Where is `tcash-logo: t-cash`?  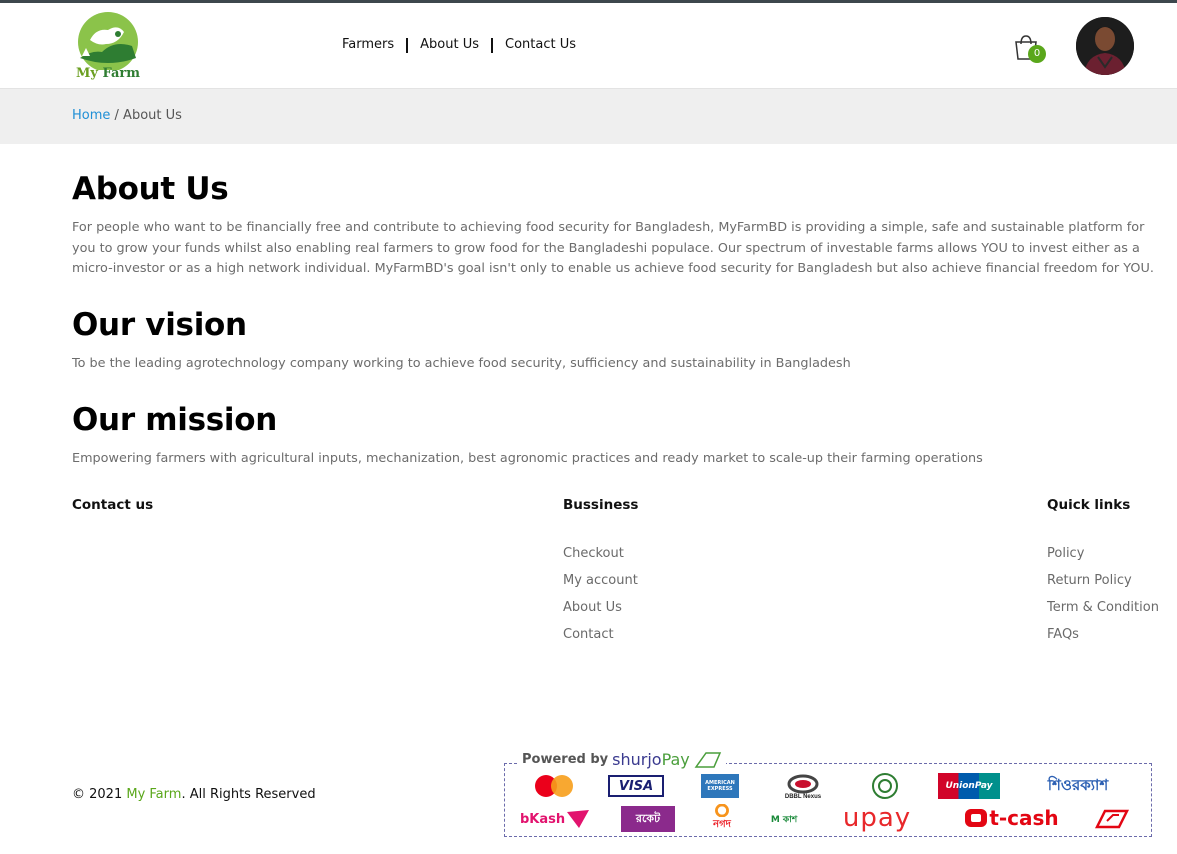
tcash-logo: t-cash is located at coordinates (1011, 818).